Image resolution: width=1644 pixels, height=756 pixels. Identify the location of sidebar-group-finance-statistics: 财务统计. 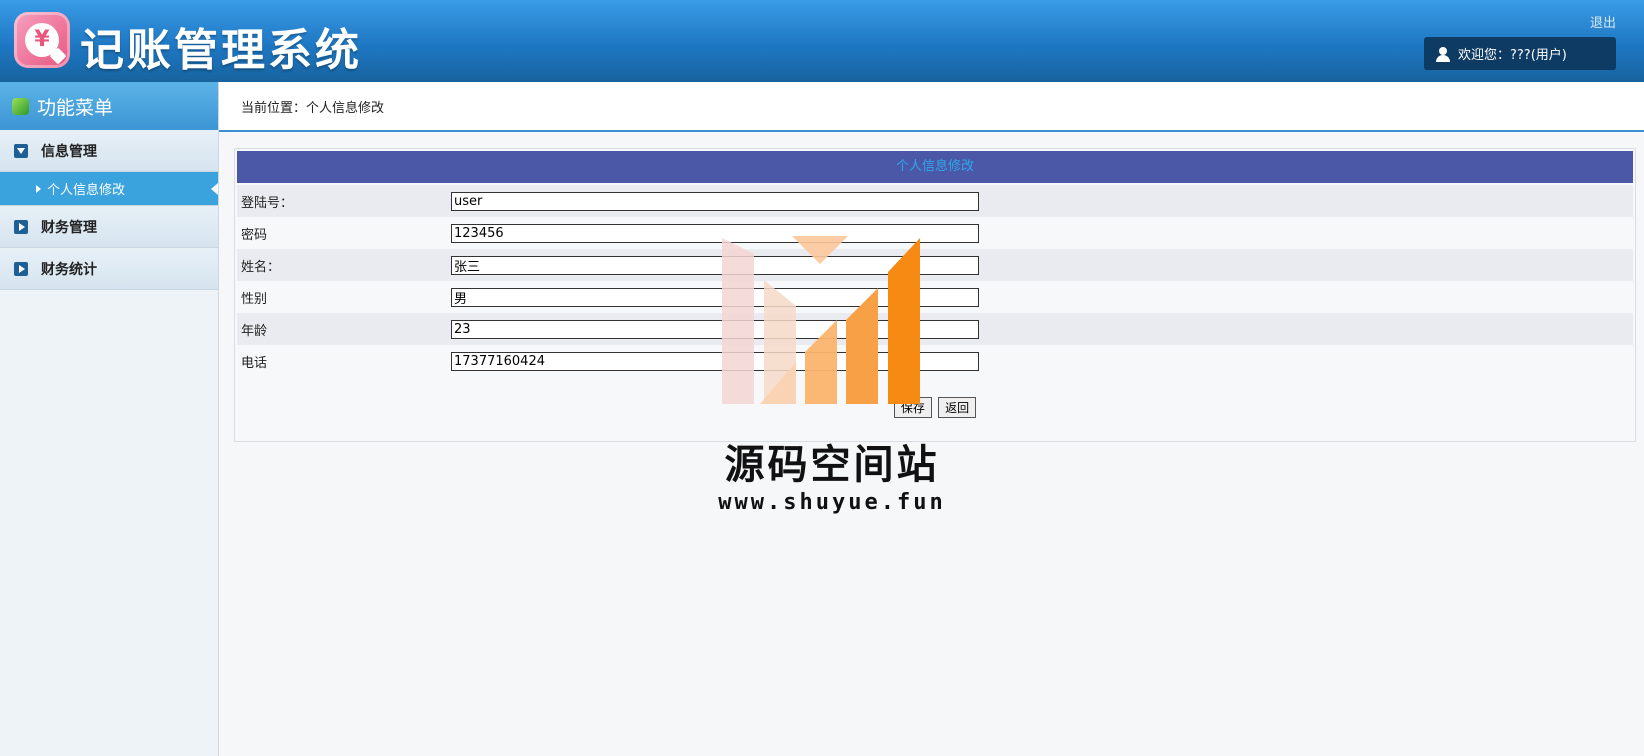
(109, 269).